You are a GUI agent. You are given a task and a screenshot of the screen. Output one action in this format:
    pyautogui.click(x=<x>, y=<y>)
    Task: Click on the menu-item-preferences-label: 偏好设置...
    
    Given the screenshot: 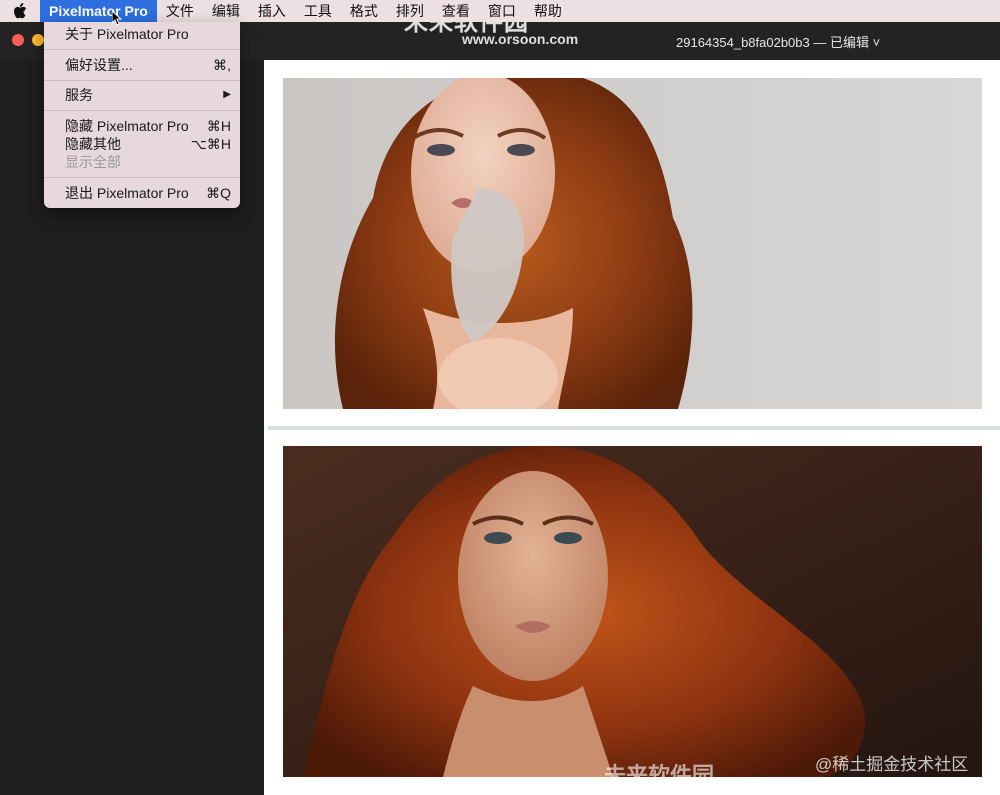 What is the action you would take?
    pyautogui.click(x=99, y=65)
    